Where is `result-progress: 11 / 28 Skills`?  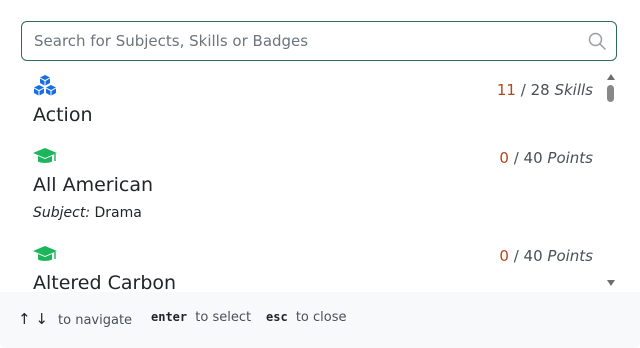
result-progress: 11 / 28 Skills is located at coordinates (544, 90).